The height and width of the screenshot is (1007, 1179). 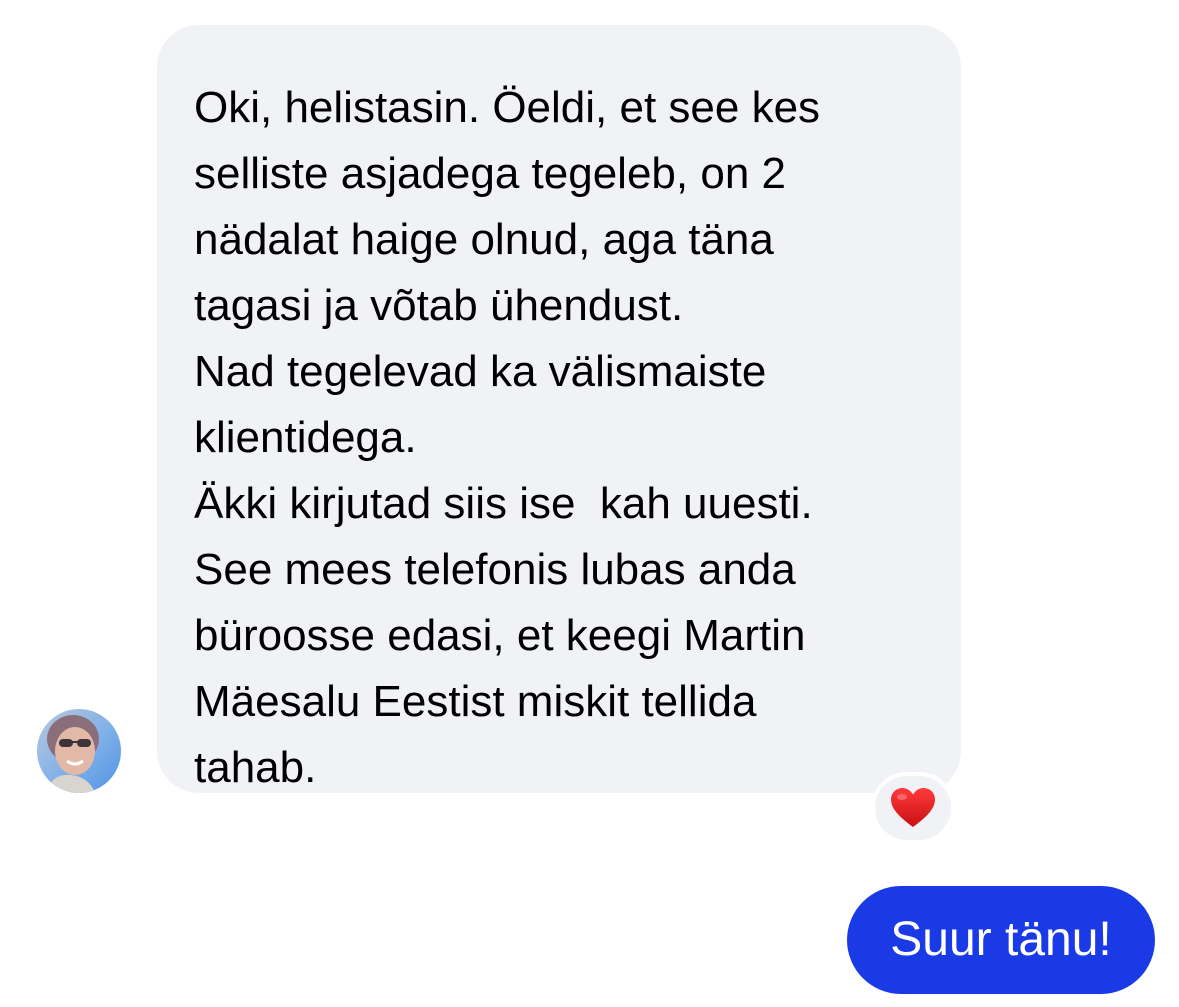 What do you see at coordinates (507, 107) in the screenshot?
I see `message-line: Oki, helistasin. Öeldi, et see kes` at bounding box center [507, 107].